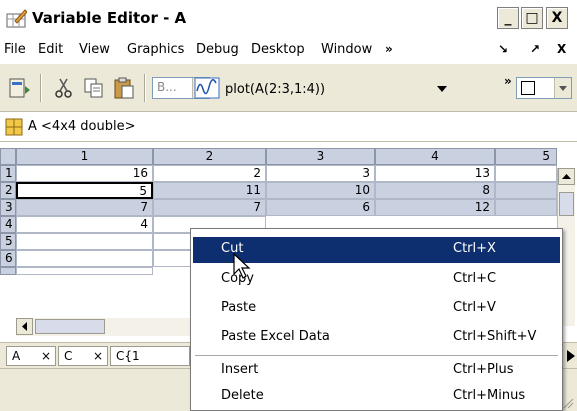 Image resolution: width=577 pixels, height=411 pixels. What do you see at coordinates (128, 356) in the screenshot?
I see `tab-label: C{1` at bounding box center [128, 356].